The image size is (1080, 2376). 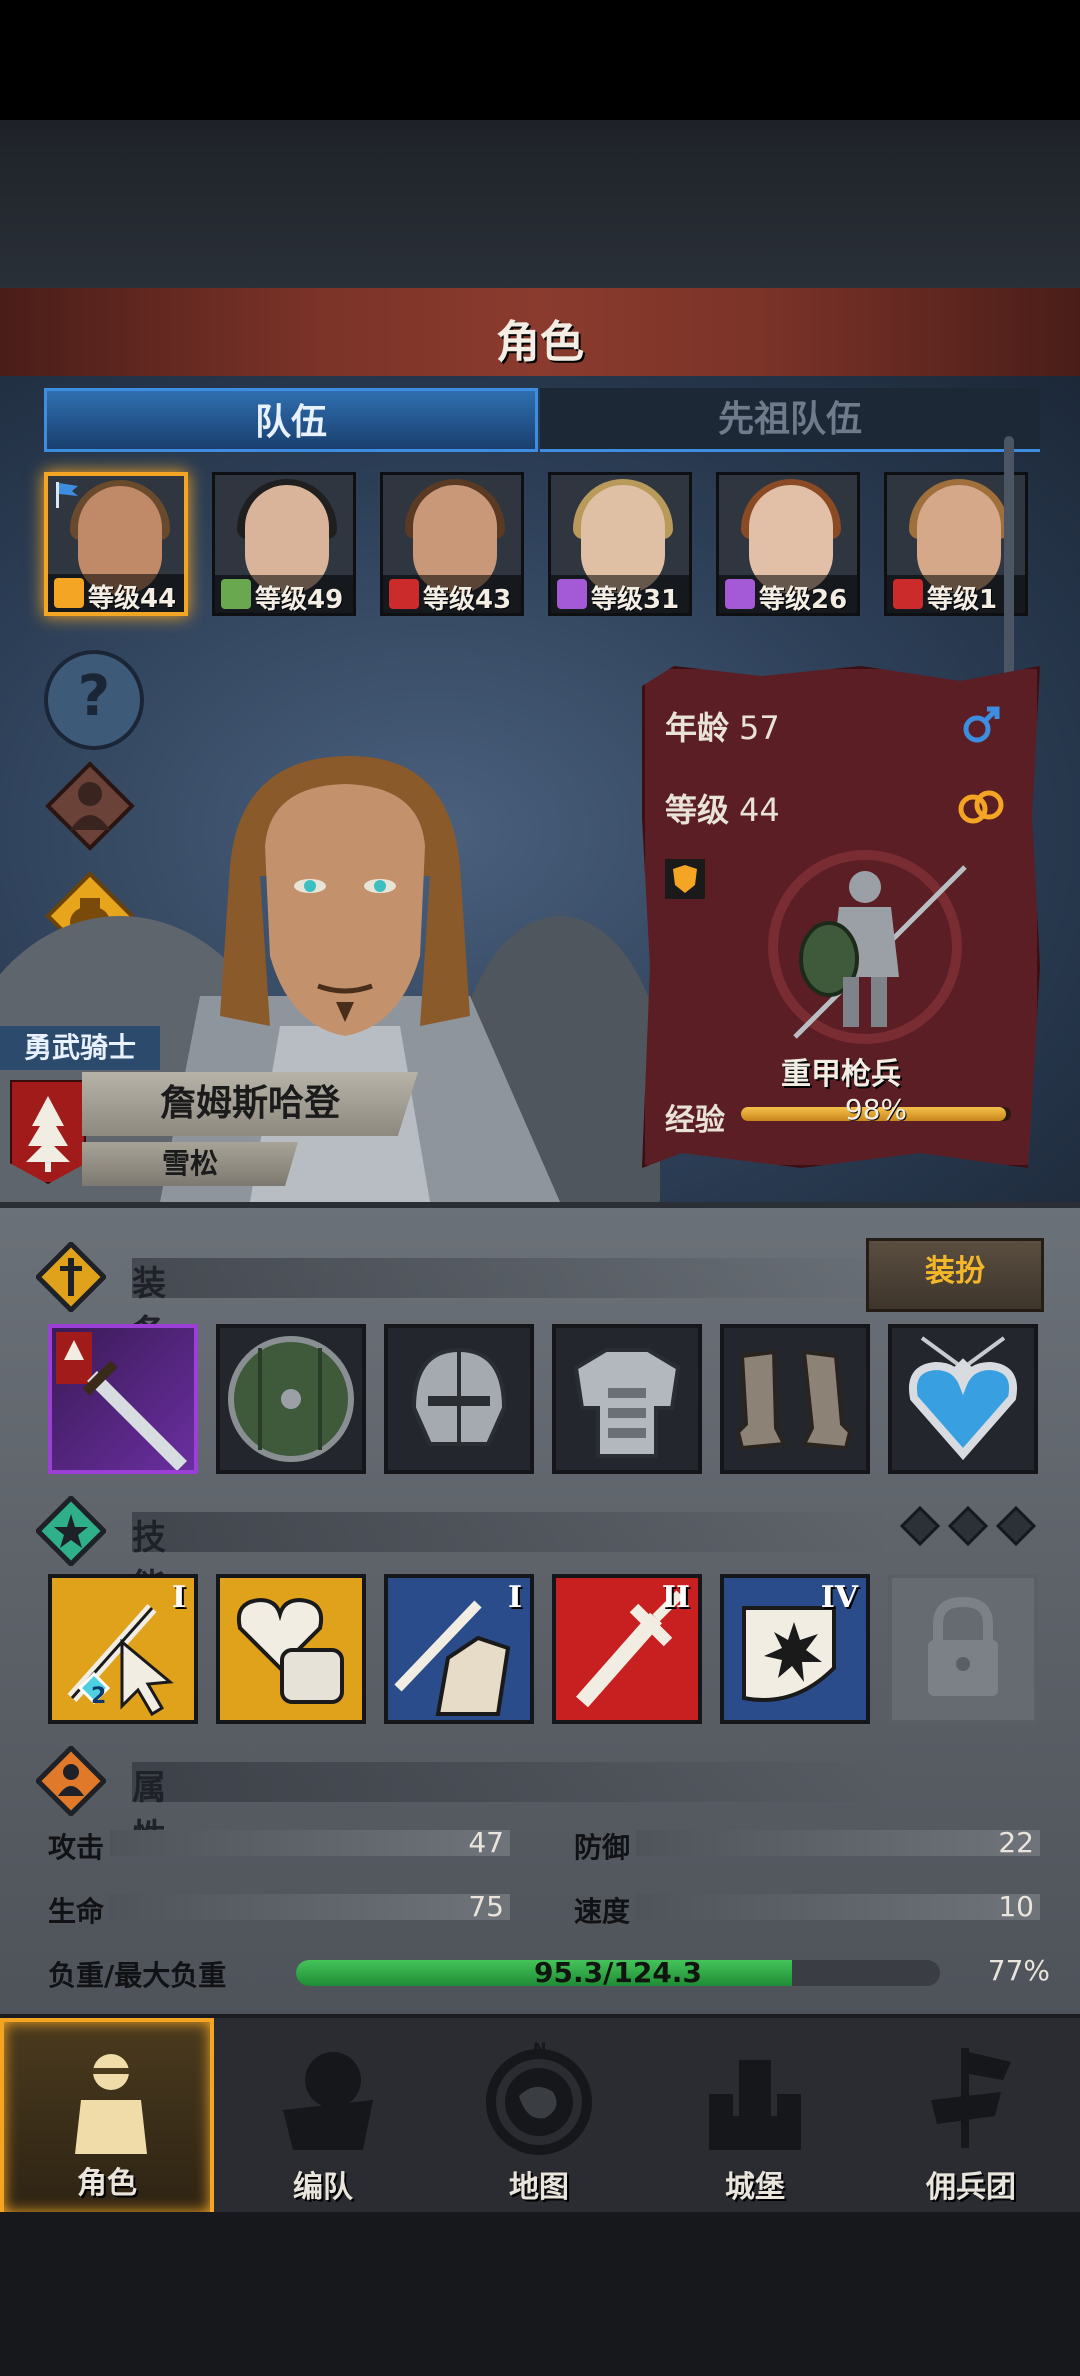 I want to click on roster-member-1: 等级44, so click(x=116, y=544).